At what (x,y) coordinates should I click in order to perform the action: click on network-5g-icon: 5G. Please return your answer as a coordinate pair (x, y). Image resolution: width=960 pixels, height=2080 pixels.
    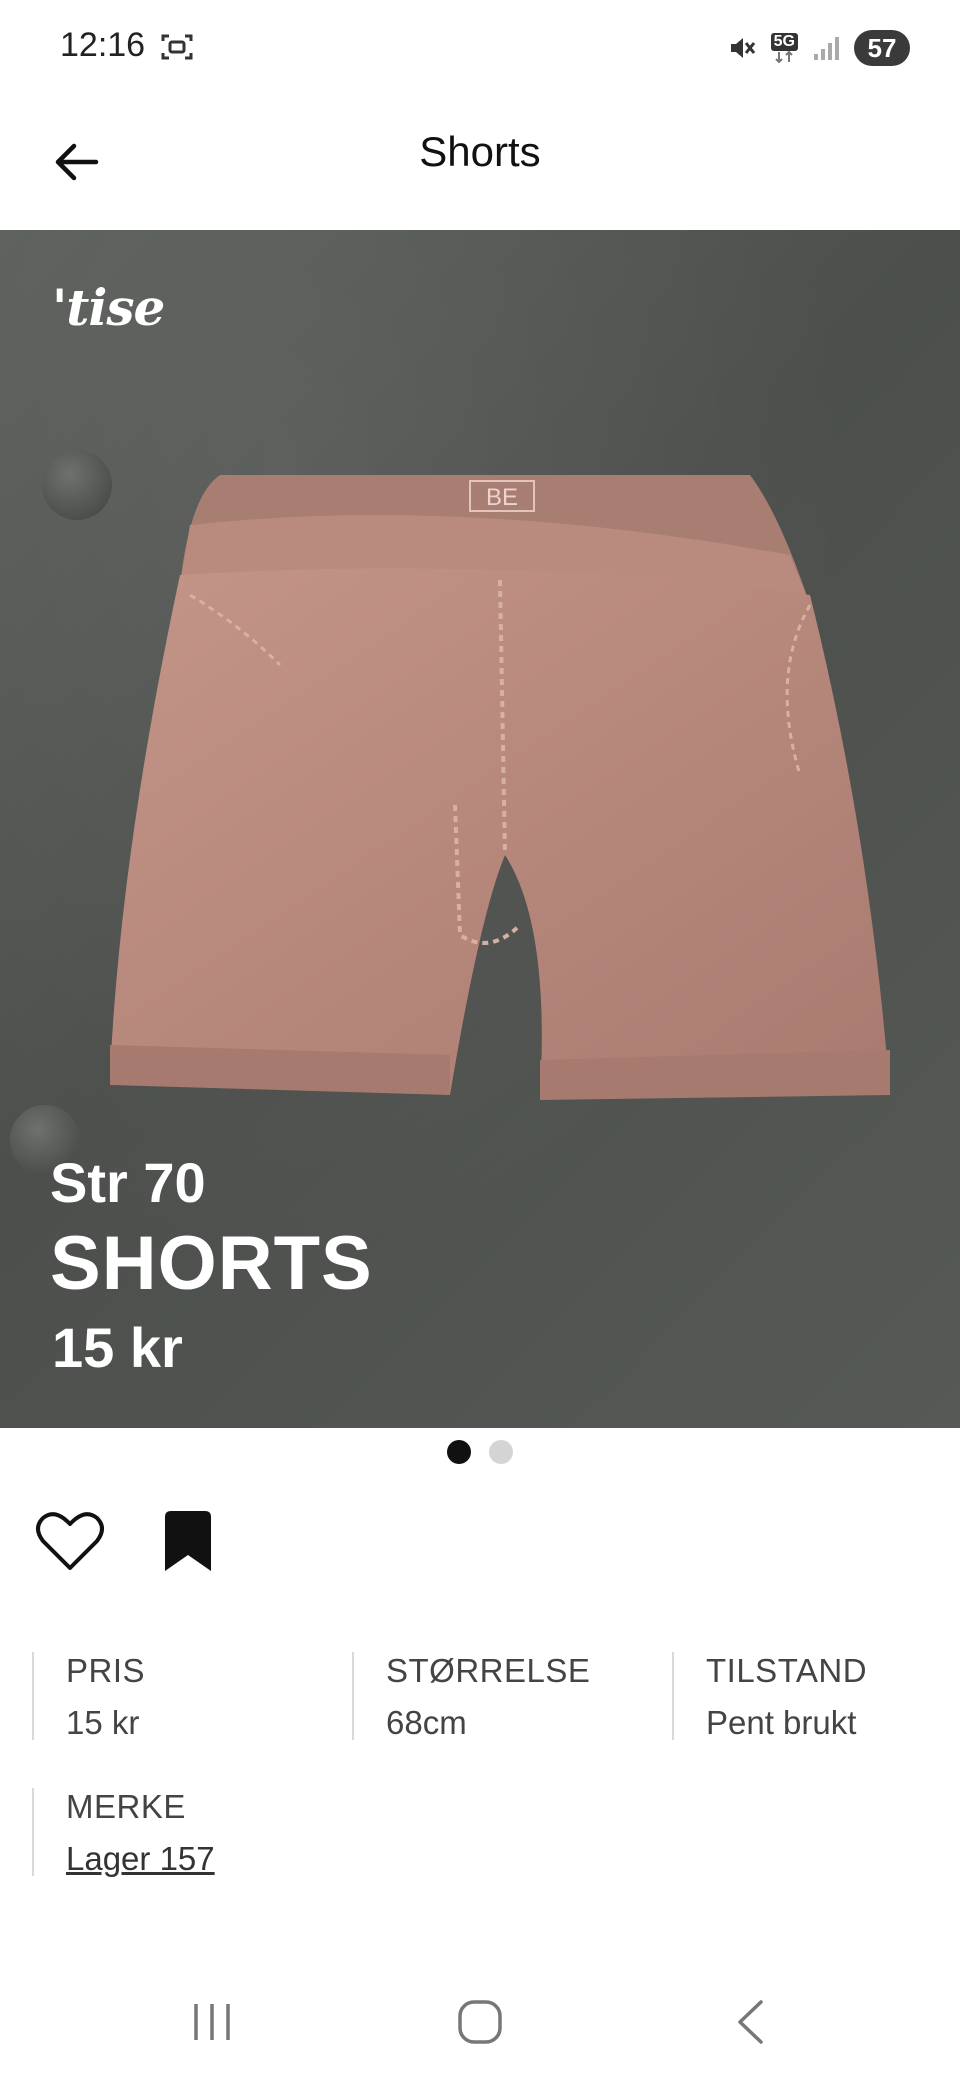
    Looking at the image, I should click on (784, 48).